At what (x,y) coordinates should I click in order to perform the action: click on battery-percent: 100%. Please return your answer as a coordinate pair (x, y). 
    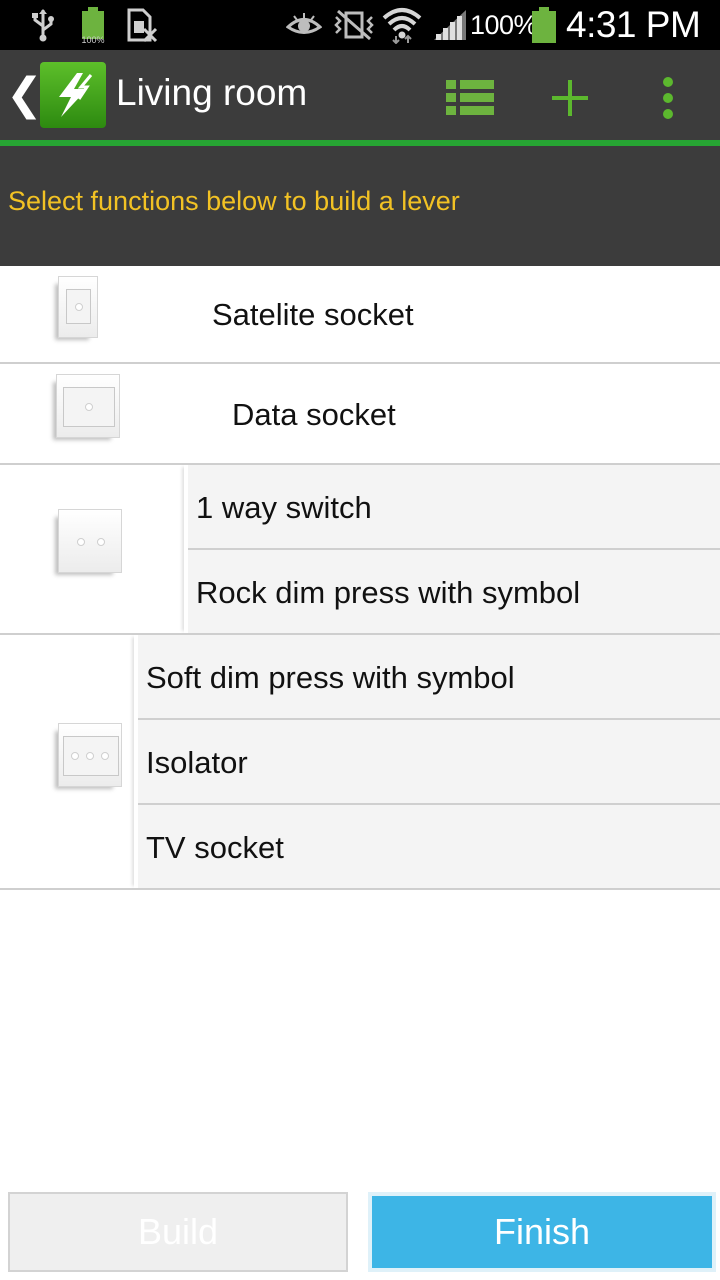
    Looking at the image, I should click on (504, 24).